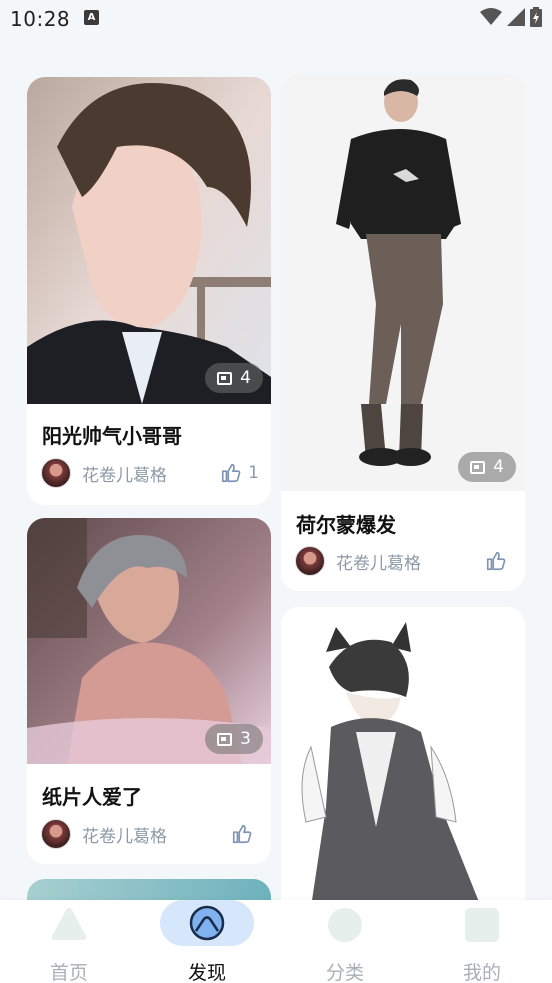  Describe the element at coordinates (69, 941) in the screenshot. I see `nav-home: 首页` at that location.